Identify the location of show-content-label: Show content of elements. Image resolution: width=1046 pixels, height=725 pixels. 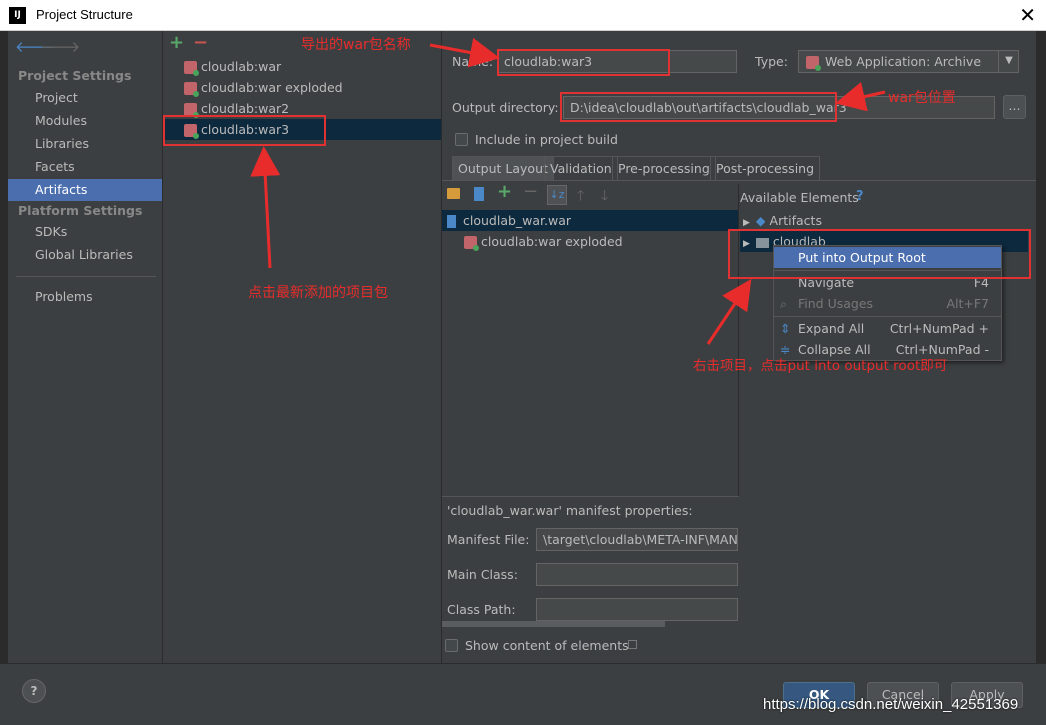
(547, 645).